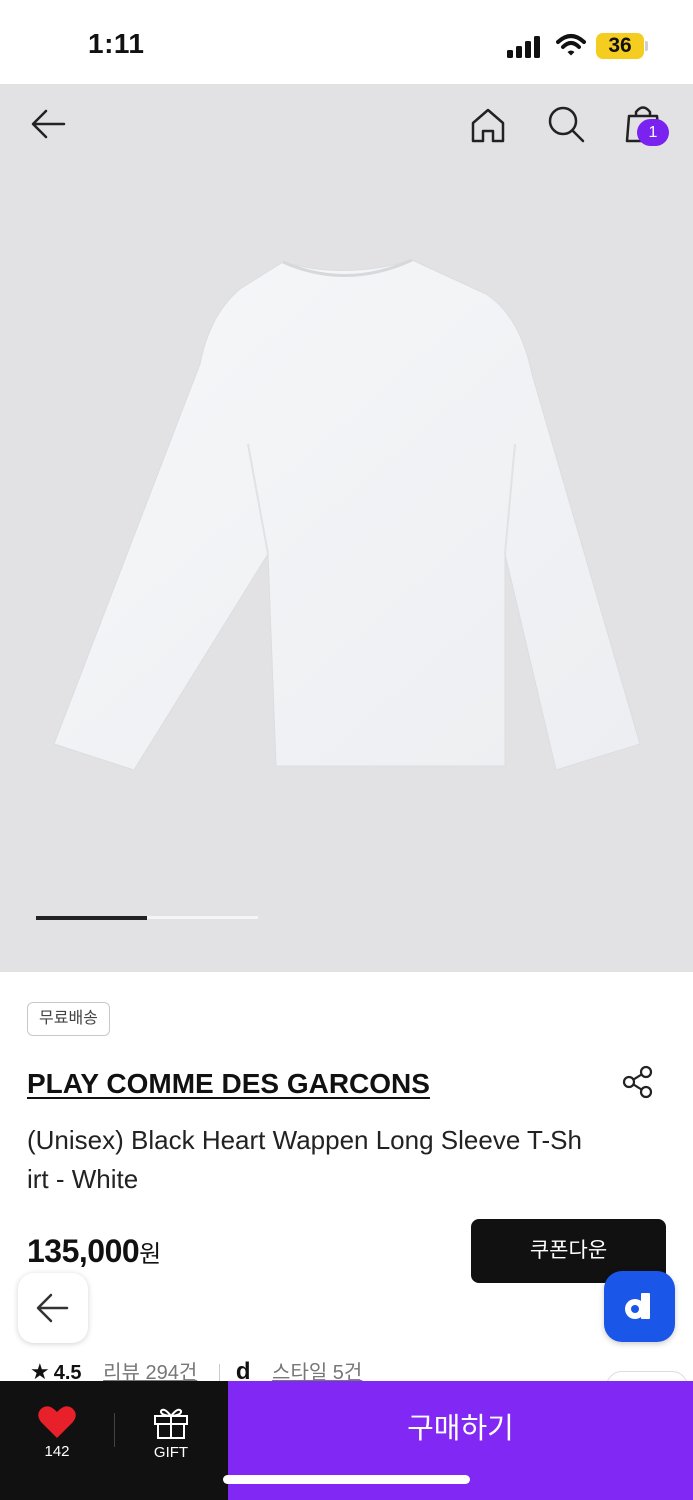  I want to click on back-arrow-icon, so click(48, 124).